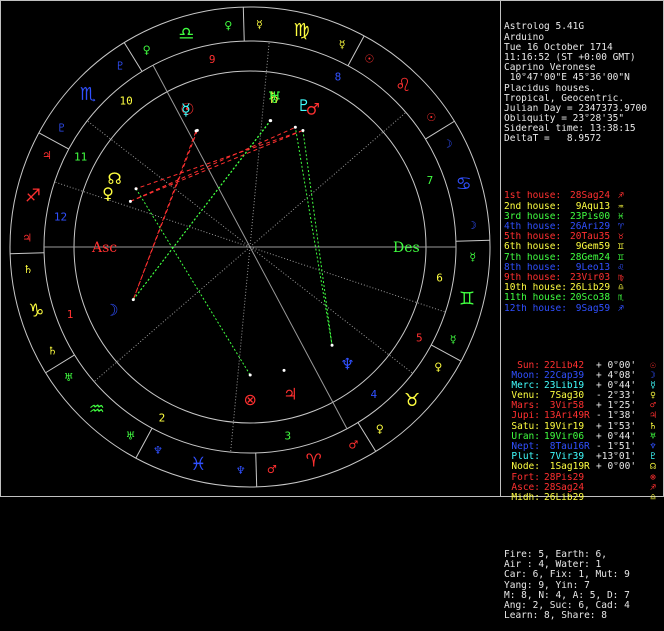 The height and width of the screenshot is (631, 664). I want to click on house-label: 8th house:, so click(533, 267).